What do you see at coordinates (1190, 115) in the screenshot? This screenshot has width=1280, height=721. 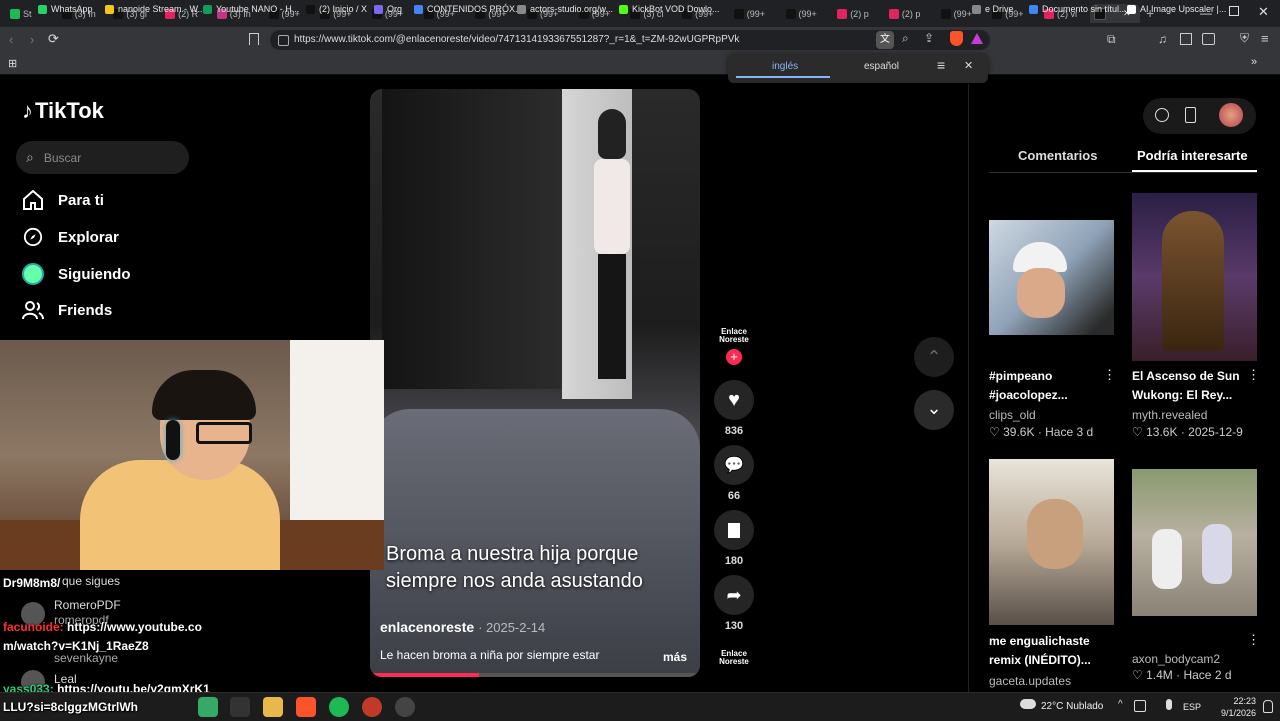 I see `phone-icon` at bounding box center [1190, 115].